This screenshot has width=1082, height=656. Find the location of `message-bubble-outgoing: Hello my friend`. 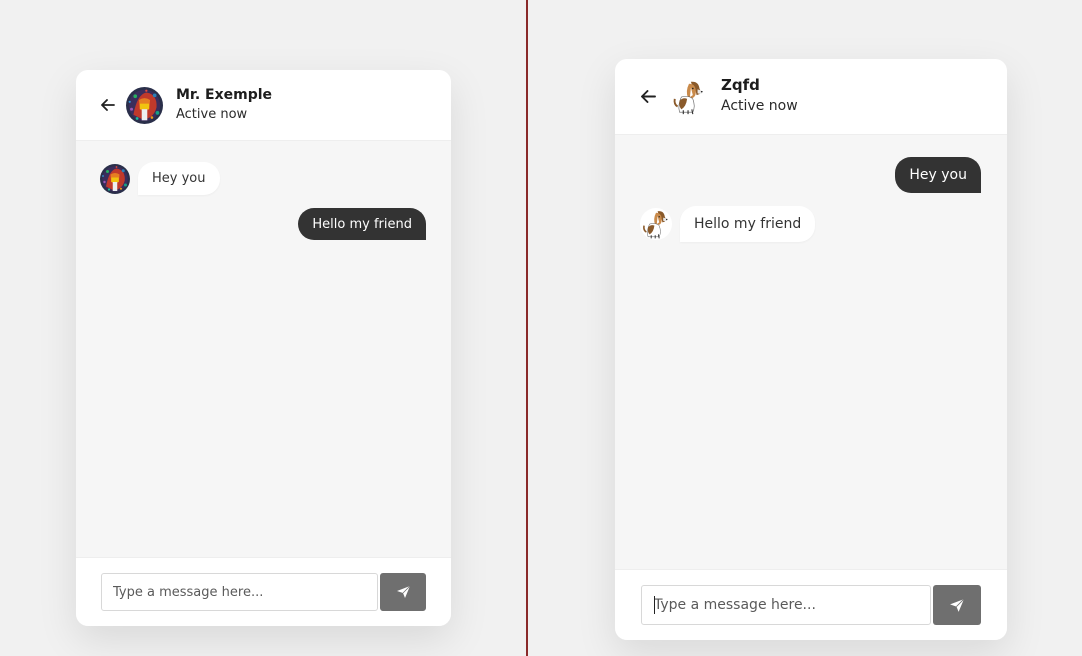

message-bubble-outgoing: Hello my friend is located at coordinates (362, 224).